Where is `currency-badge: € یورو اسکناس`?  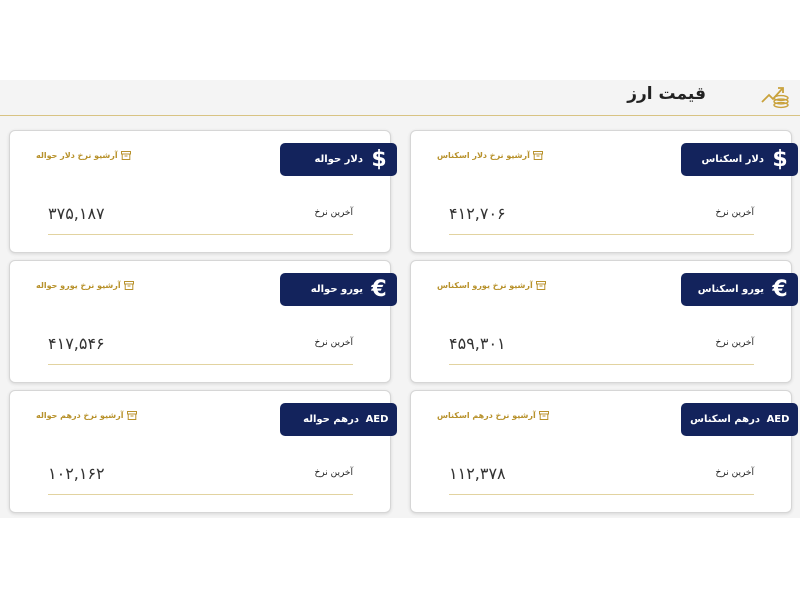
currency-badge: € یورو اسکناس is located at coordinates (739, 289).